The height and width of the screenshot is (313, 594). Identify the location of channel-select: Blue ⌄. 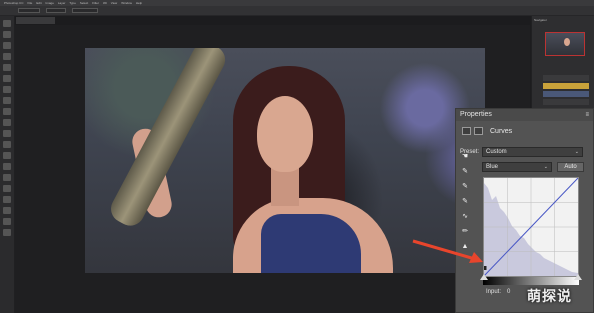
(517, 167).